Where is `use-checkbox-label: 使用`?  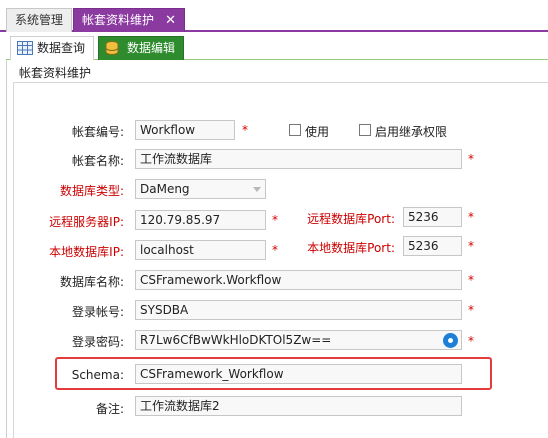 use-checkbox-label: 使用 is located at coordinates (317, 131).